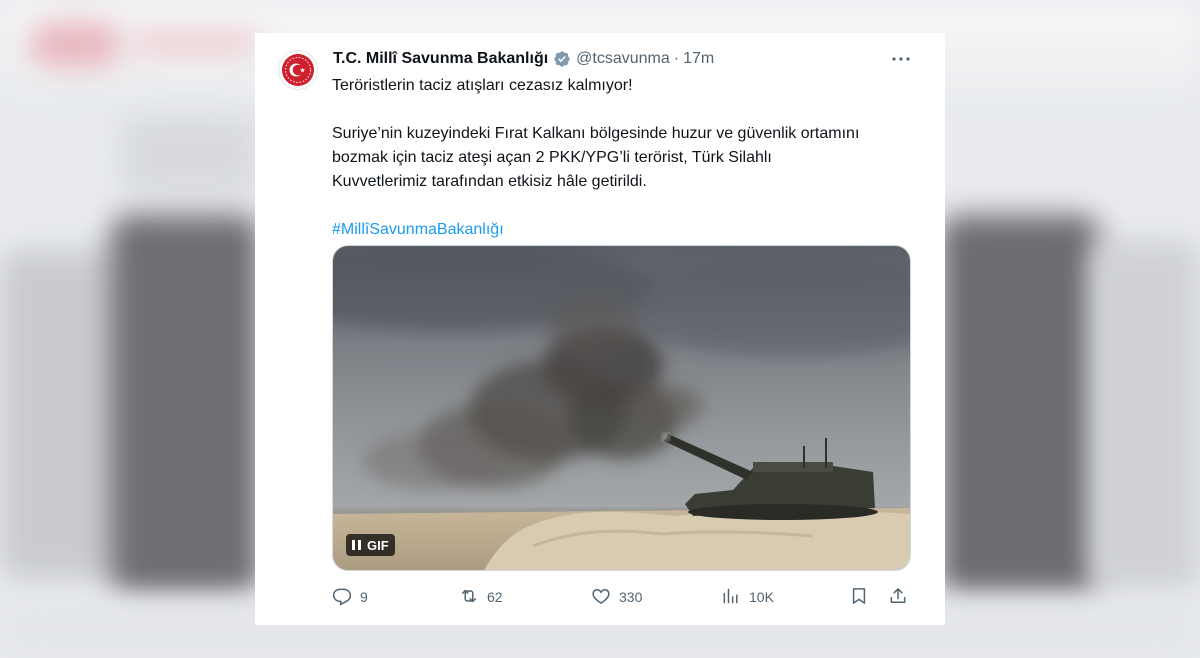  I want to click on reply-button: 9, so click(350, 597).